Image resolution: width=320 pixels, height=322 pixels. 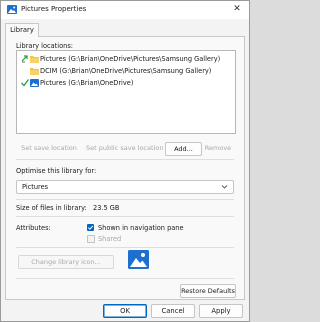 I want to click on list-item: Pictures (G:\Brian\OneDrive), so click(x=126, y=83).